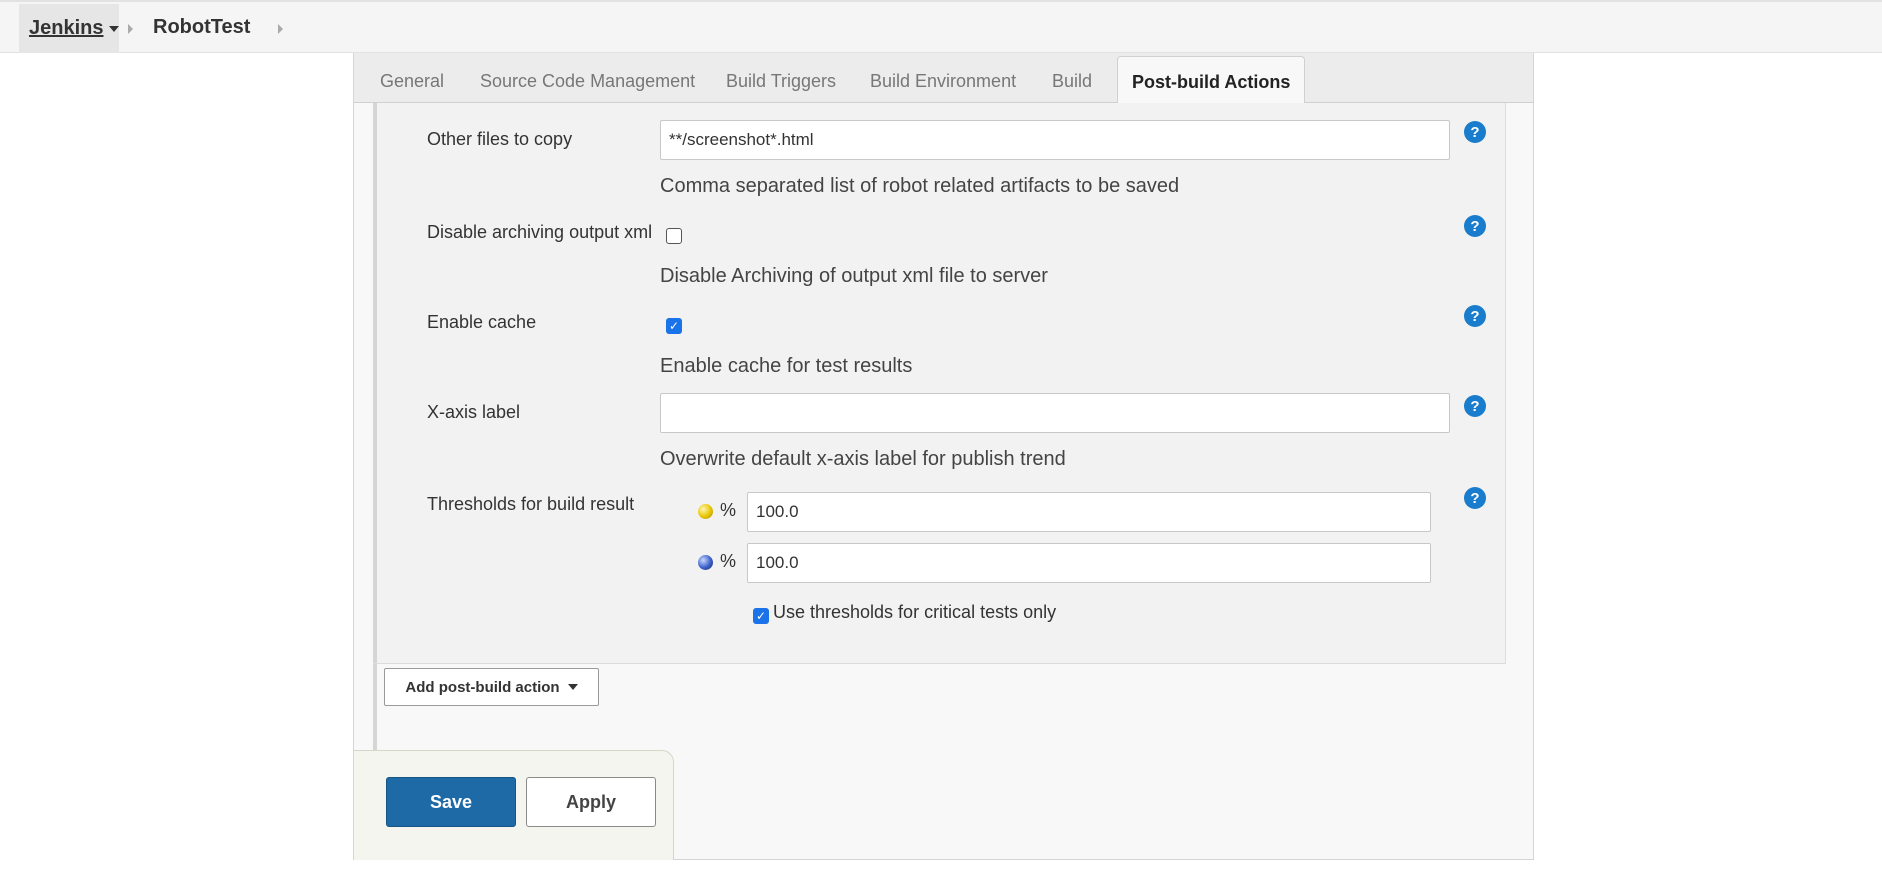 This screenshot has height=885, width=1882. What do you see at coordinates (587, 81) in the screenshot?
I see `tab-source-code-management: Source Code Management` at bounding box center [587, 81].